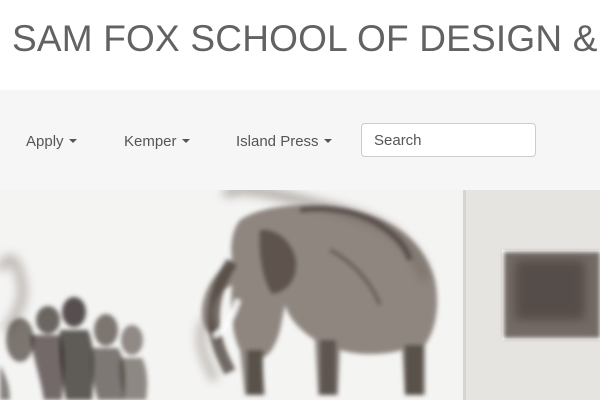 The image size is (600, 400). I want to click on framed-artwork, so click(551, 295).